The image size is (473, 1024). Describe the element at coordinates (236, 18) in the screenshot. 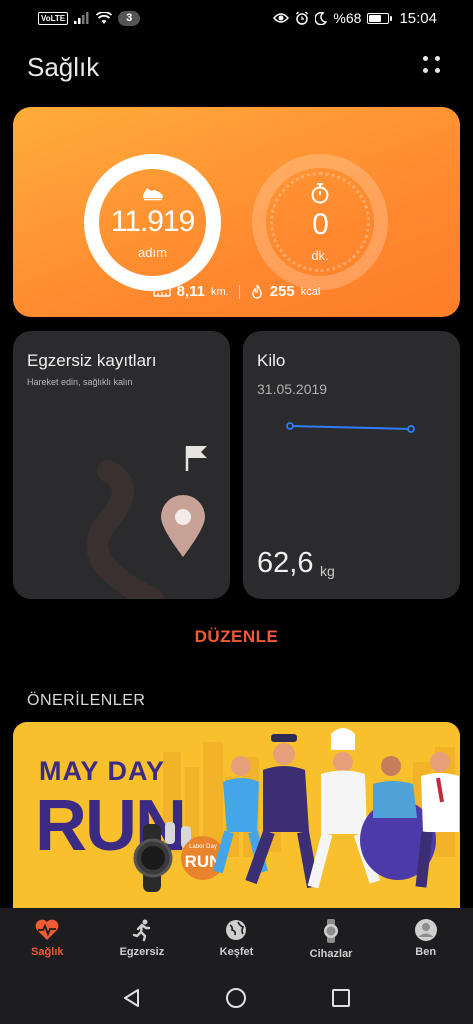

I see `status-bar: VoLTE 3 %68 15:04` at that location.